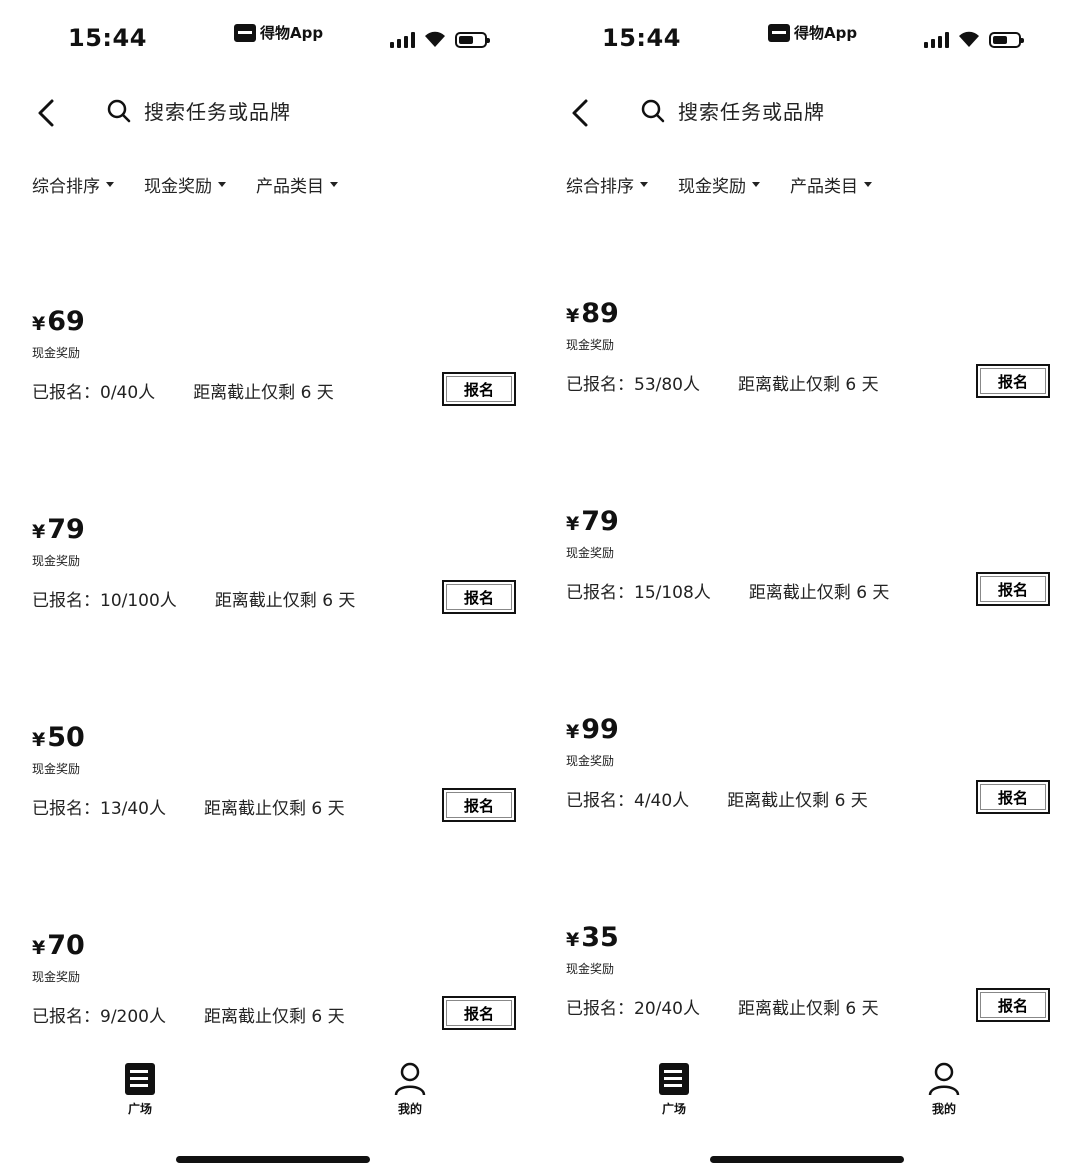 The image size is (1080, 1175). What do you see at coordinates (808, 571) in the screenshot?
I see `task-card: ¥79 现金奖励 已报名：15/108人 距离截止仅剩 6 天 报名` at bounding box center [808, 571].